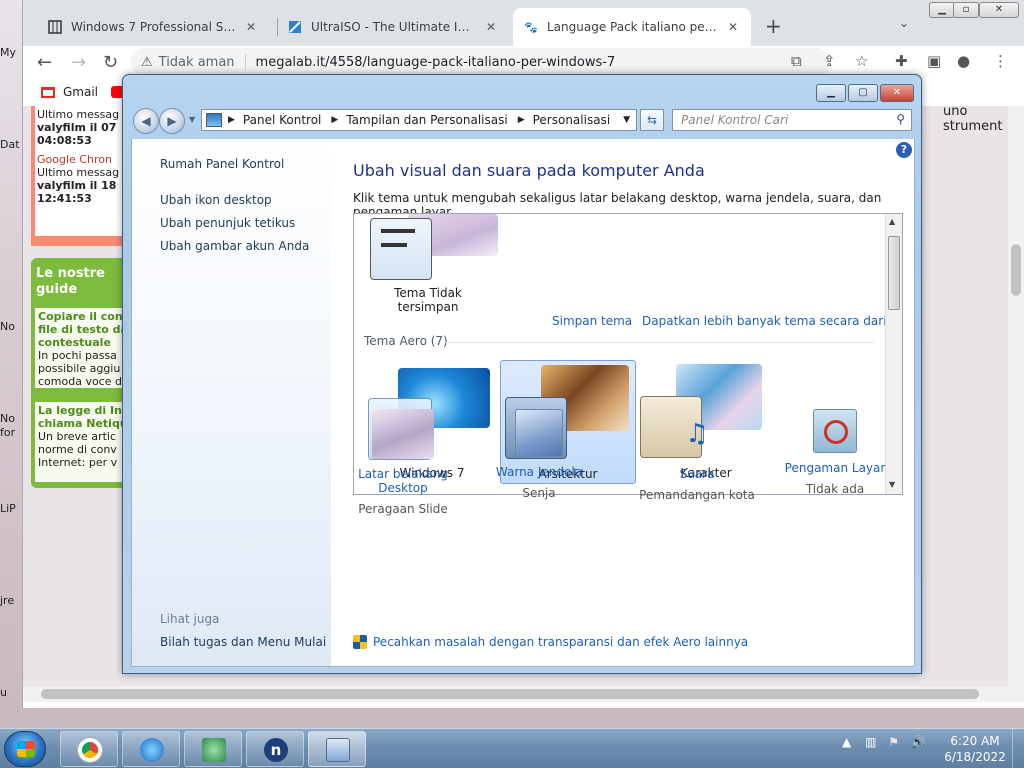 The height and width of the screenshot is (768, 1024). What do you see at coordinates (222, 164) in the screenshot?
I see `sidebar-link-home: Rumah Panel Kontrol` at bounding box center [222, 164].